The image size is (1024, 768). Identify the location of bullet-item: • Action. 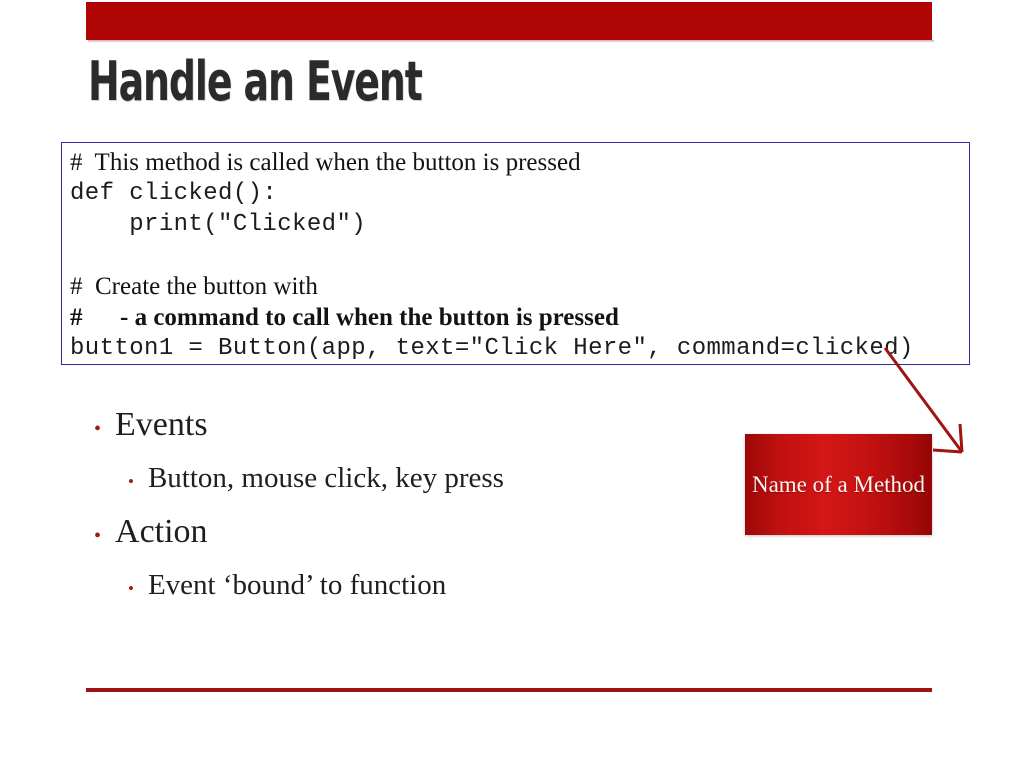
(411, 532).